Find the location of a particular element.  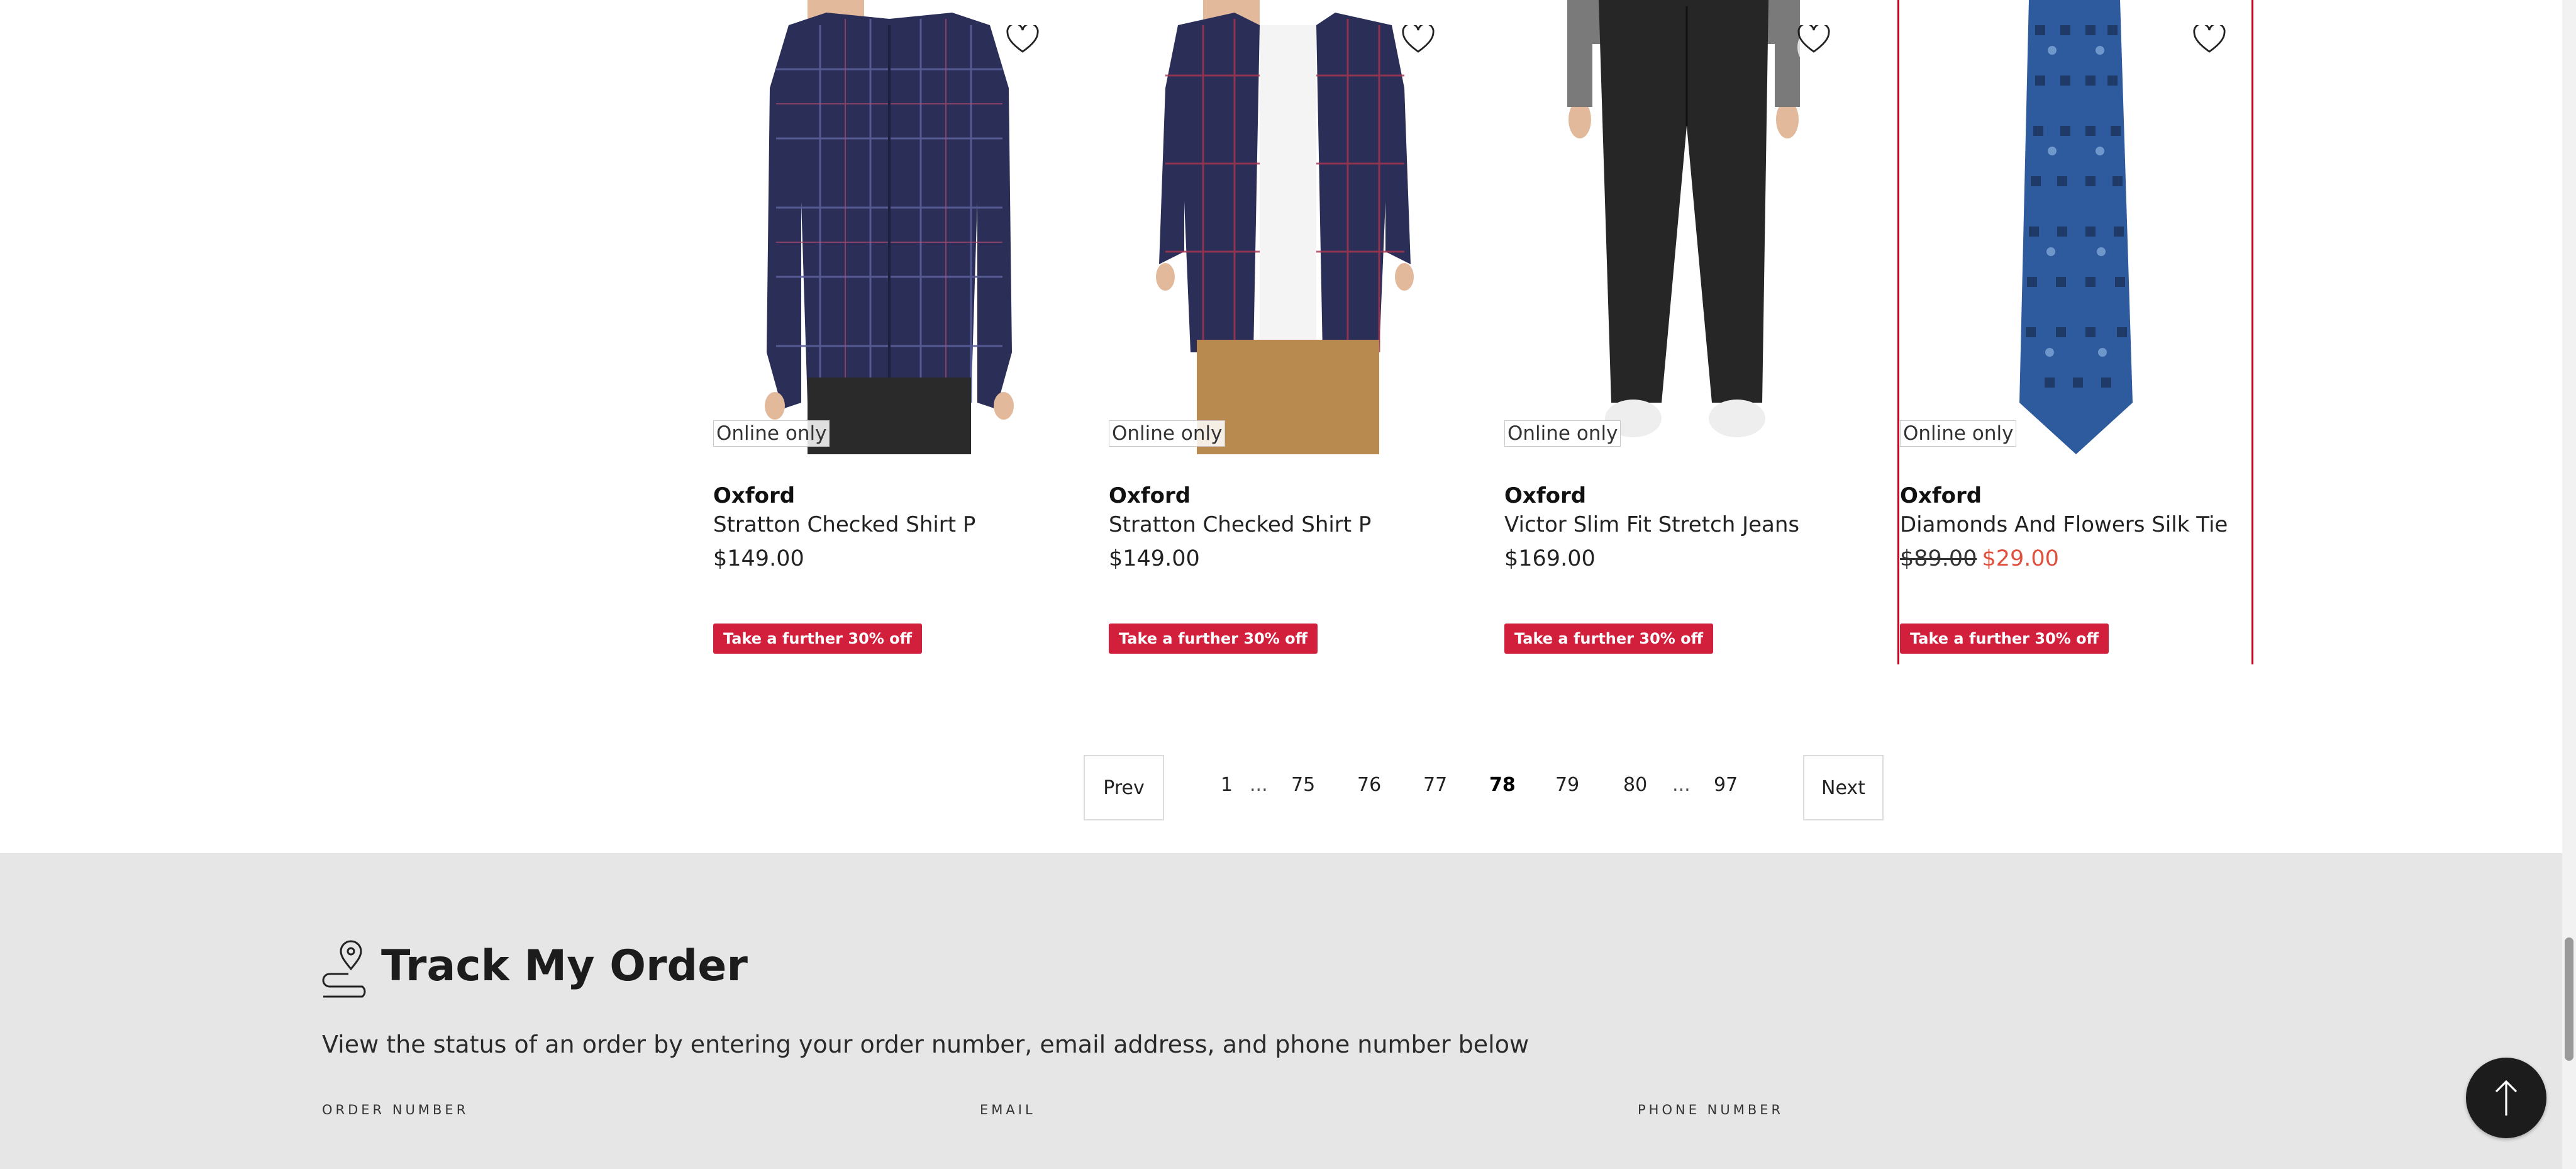

back-to-top-button is located at coordinates (2506, 1098).